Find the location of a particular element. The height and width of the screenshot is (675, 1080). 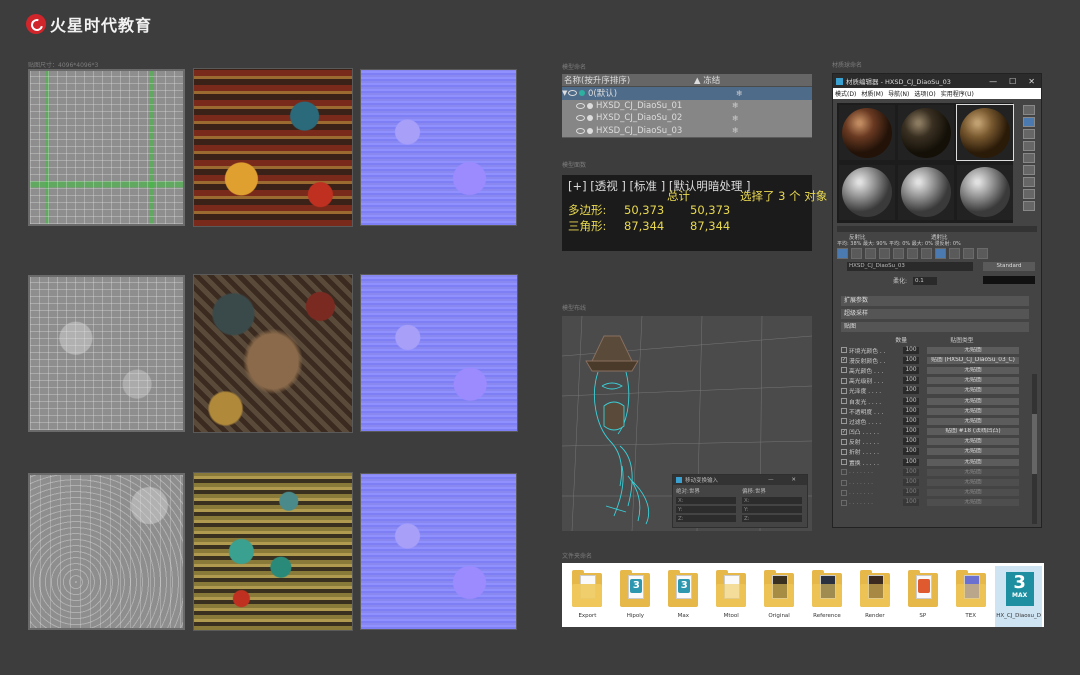

object-row: HXSD_CJ_DiaoSu_01 ❄ is located at coordinates (687, 105).